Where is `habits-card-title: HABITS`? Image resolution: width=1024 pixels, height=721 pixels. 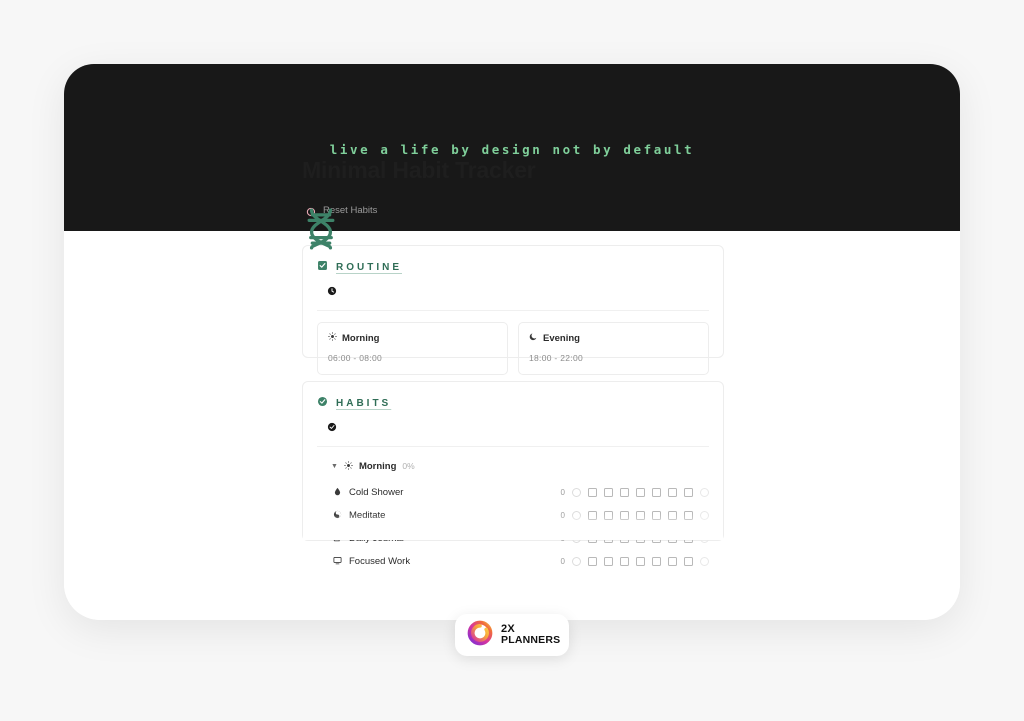
habits-card-title: HABITS is located at coordinates (363, 403).